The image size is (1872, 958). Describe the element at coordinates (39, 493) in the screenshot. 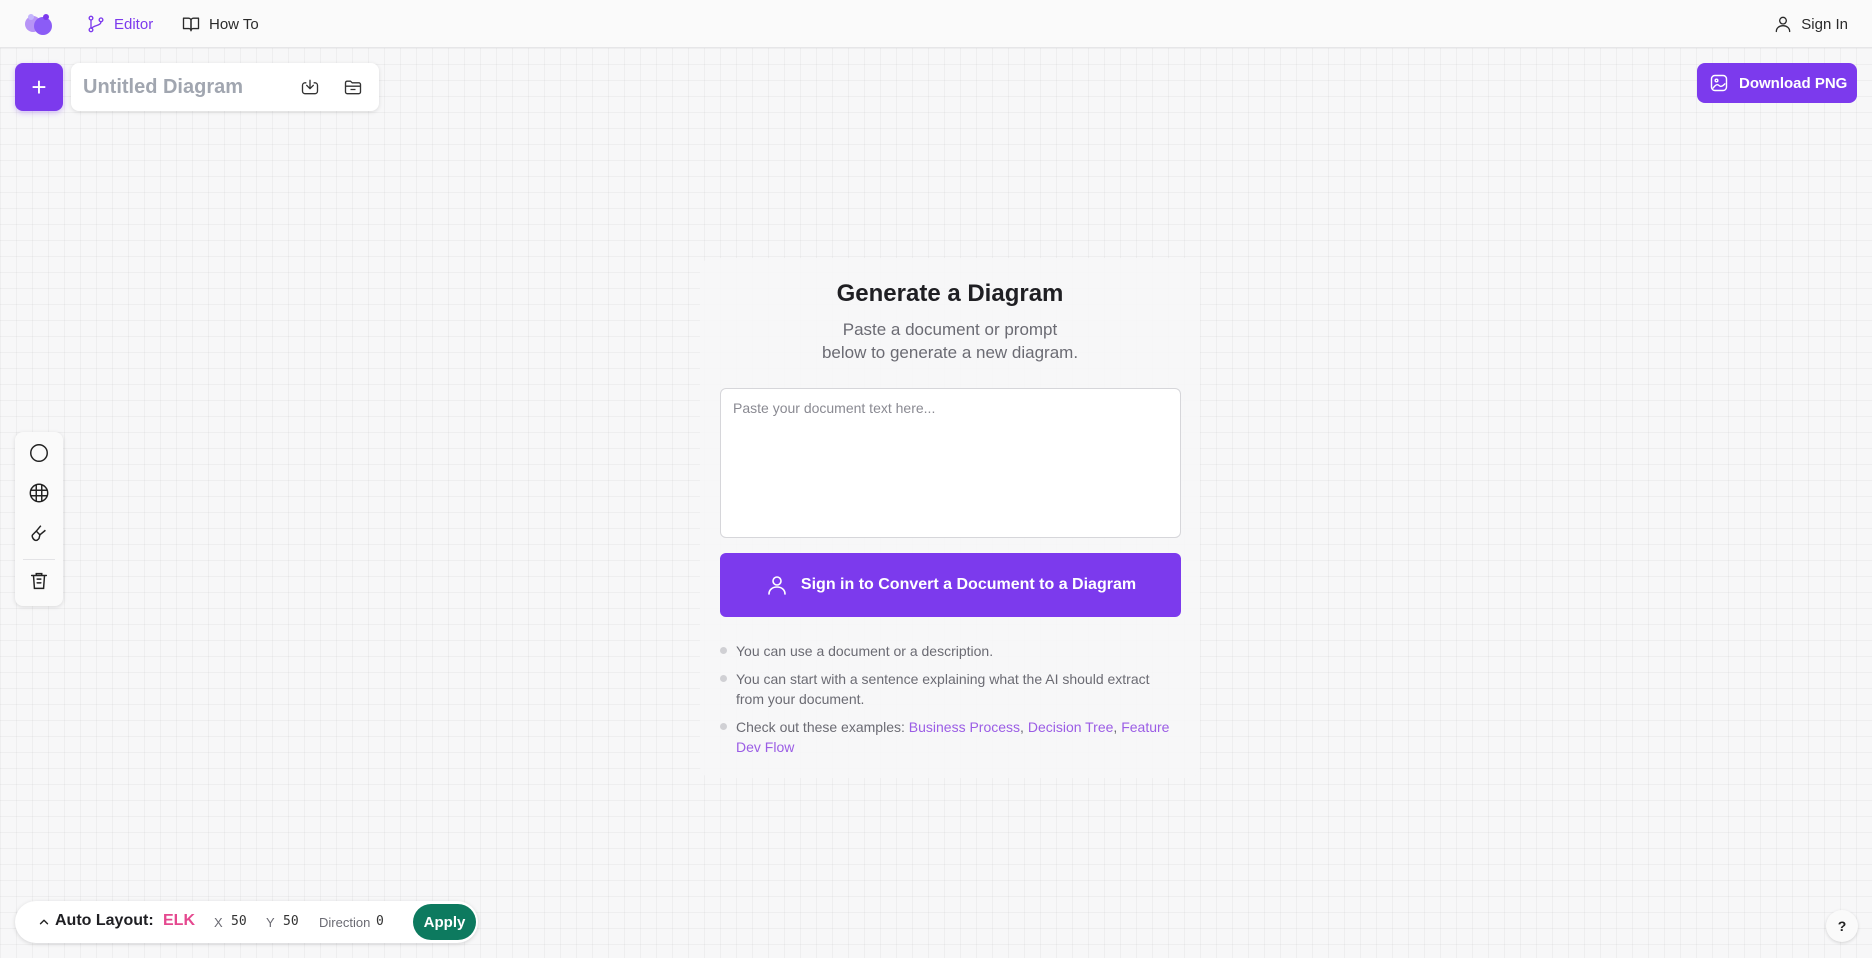

I see `grid-icon` at that location.